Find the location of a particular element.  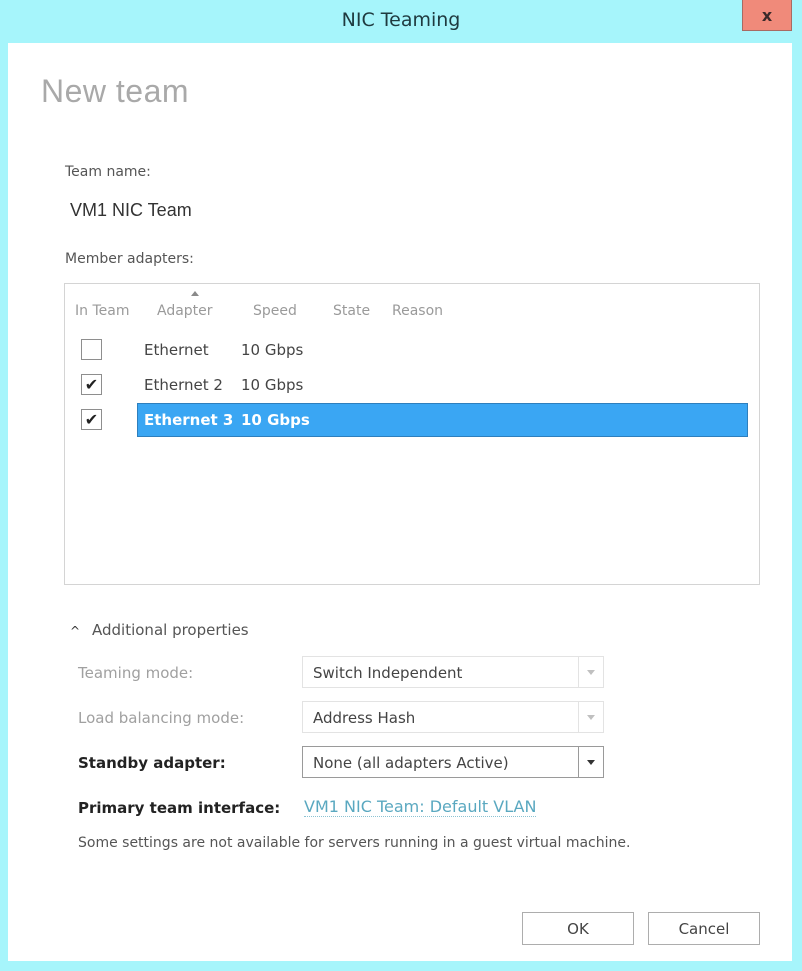

teaming-mode-label: Teaming mode: is located at coordinates (136, 673).